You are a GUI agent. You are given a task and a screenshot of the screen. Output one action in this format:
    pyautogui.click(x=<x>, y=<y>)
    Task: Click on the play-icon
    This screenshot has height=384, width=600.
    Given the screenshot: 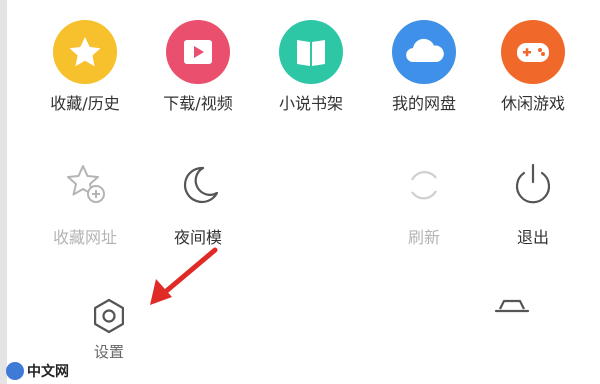 What is the action you would take?
    pyautogui.click(x=198, y=52)
    